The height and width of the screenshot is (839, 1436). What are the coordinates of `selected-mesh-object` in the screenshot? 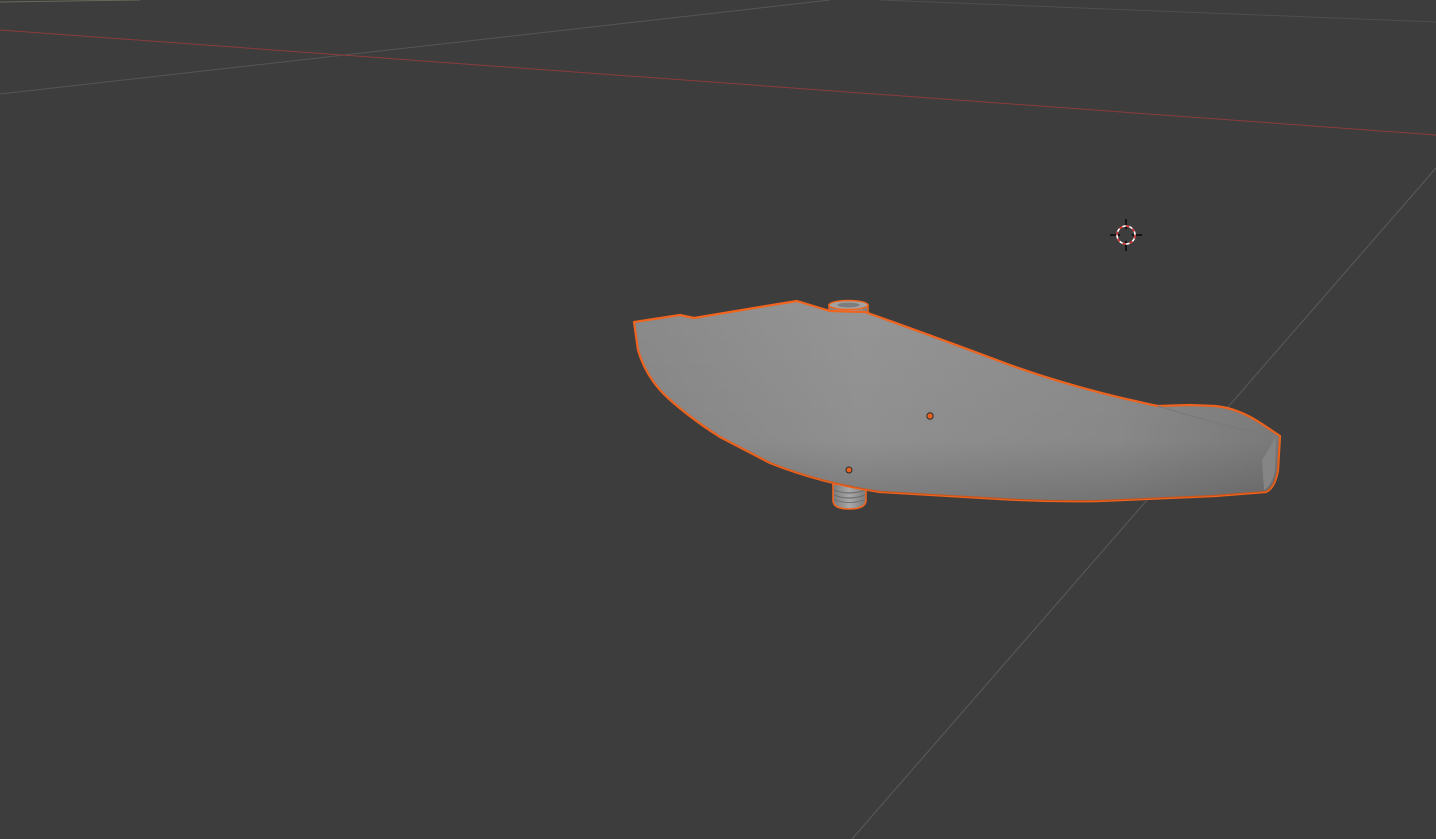 It's located at (957, 404).